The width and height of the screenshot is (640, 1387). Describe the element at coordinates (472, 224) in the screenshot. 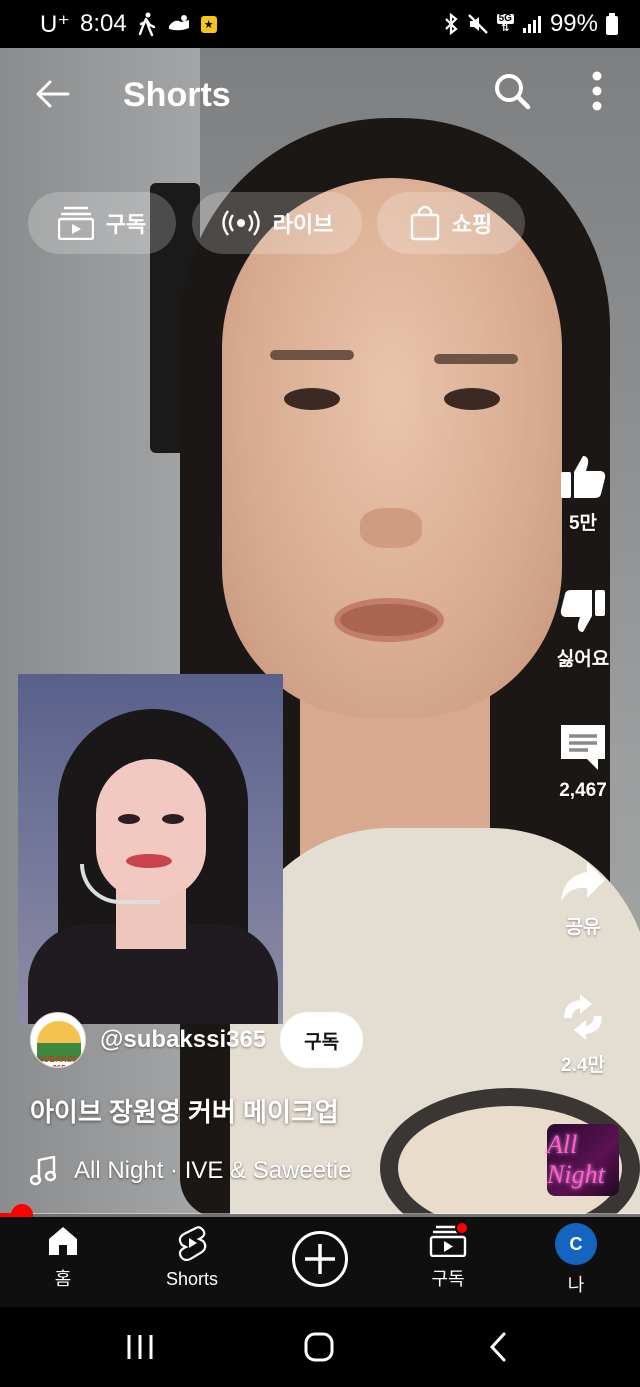

I see `chip-label: 쇼핑` at that location.